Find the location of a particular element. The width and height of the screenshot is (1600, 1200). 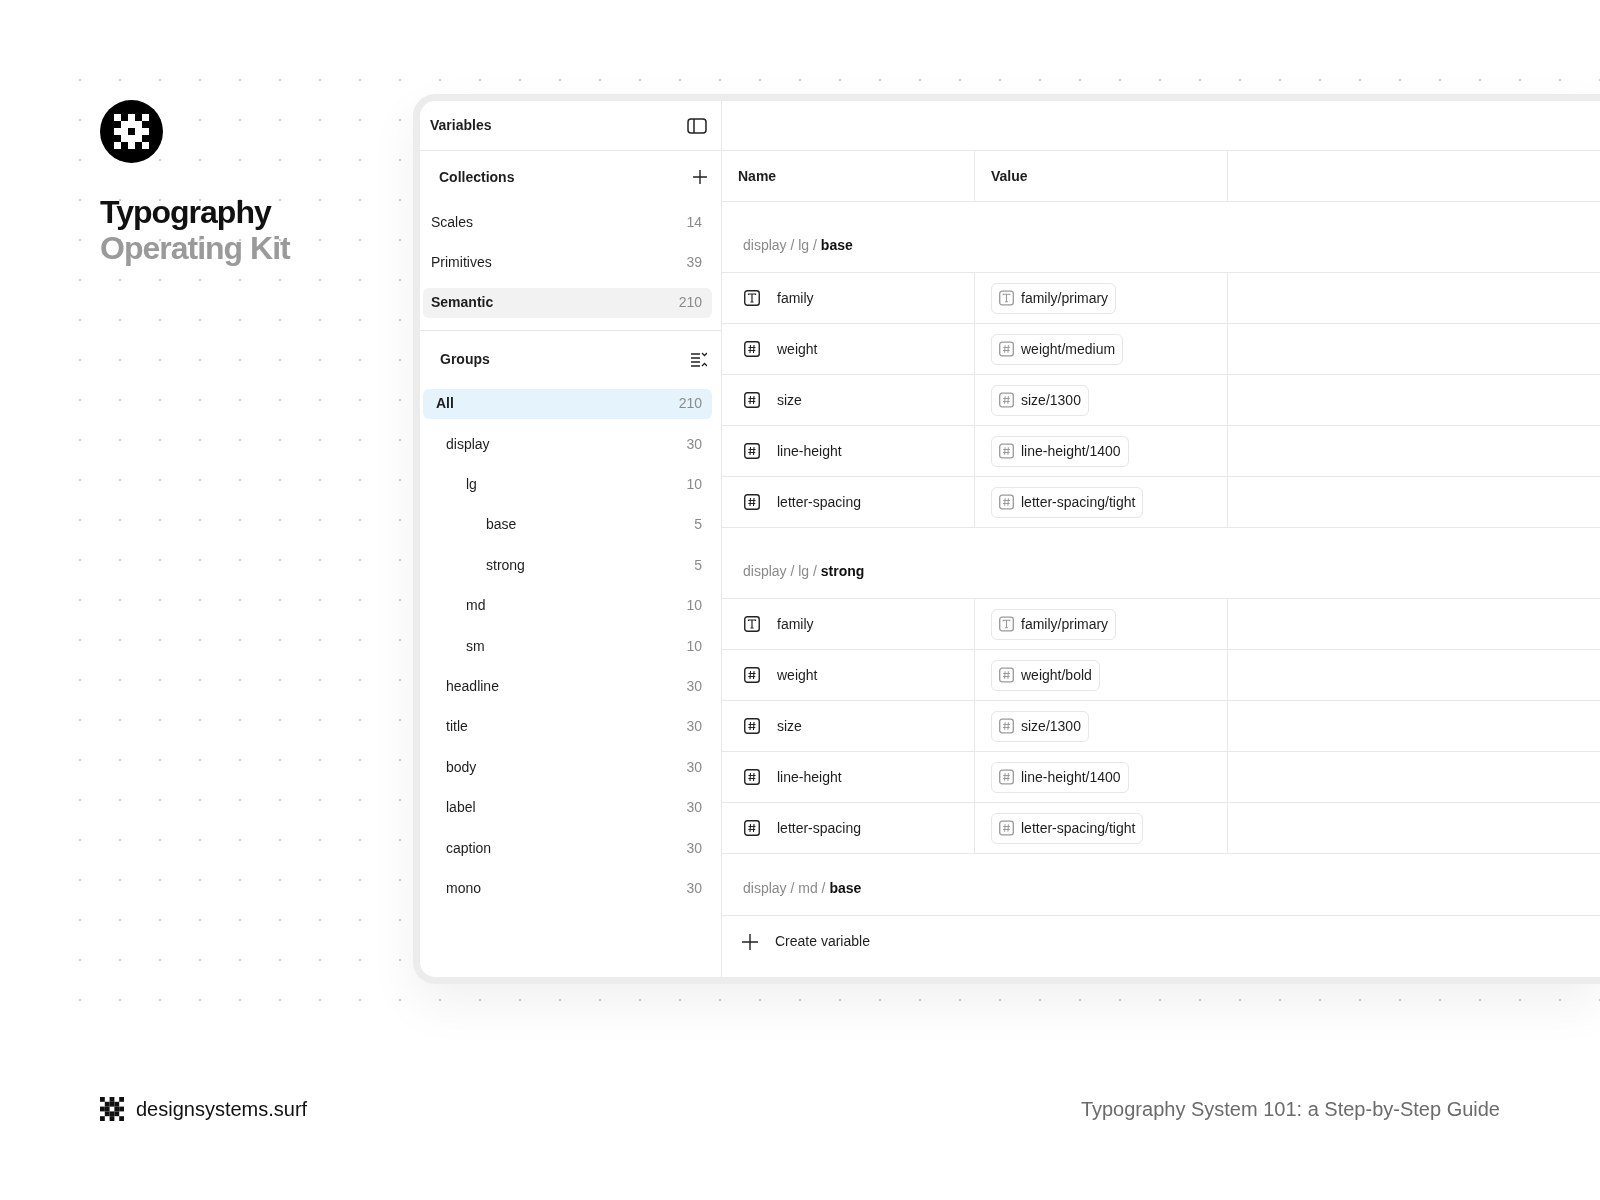

collection-item: Primitives 39 is located at coordinates (567, 262).